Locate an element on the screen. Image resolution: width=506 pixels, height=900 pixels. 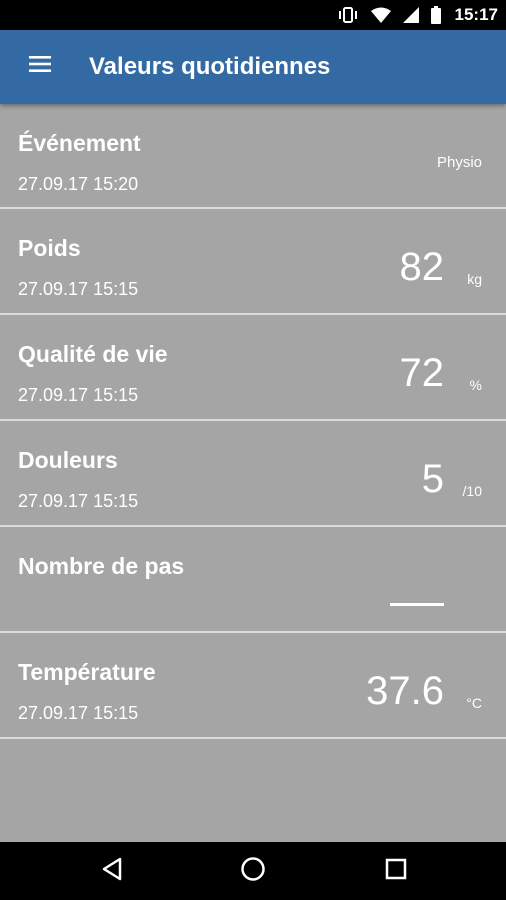
entry-unit: % is located at coordinates (475, 385).